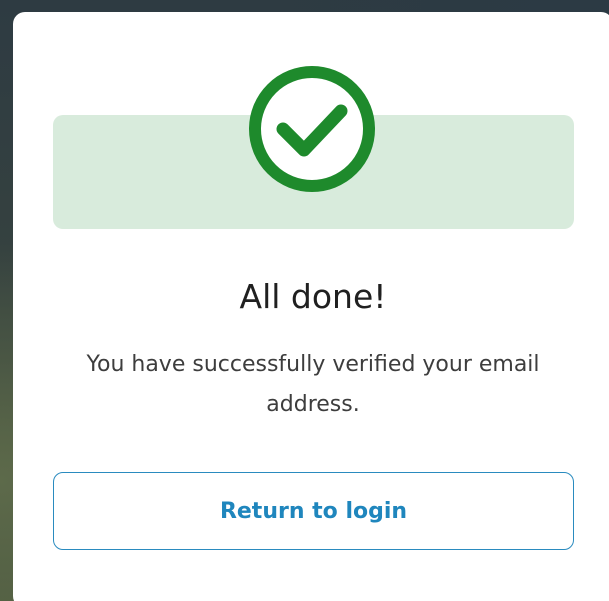 This screenshot has width=609, height=601. Describe the element at coordinates (313, 511) in the screenshot. I see `return-to-login-button: Return to login` at that location.